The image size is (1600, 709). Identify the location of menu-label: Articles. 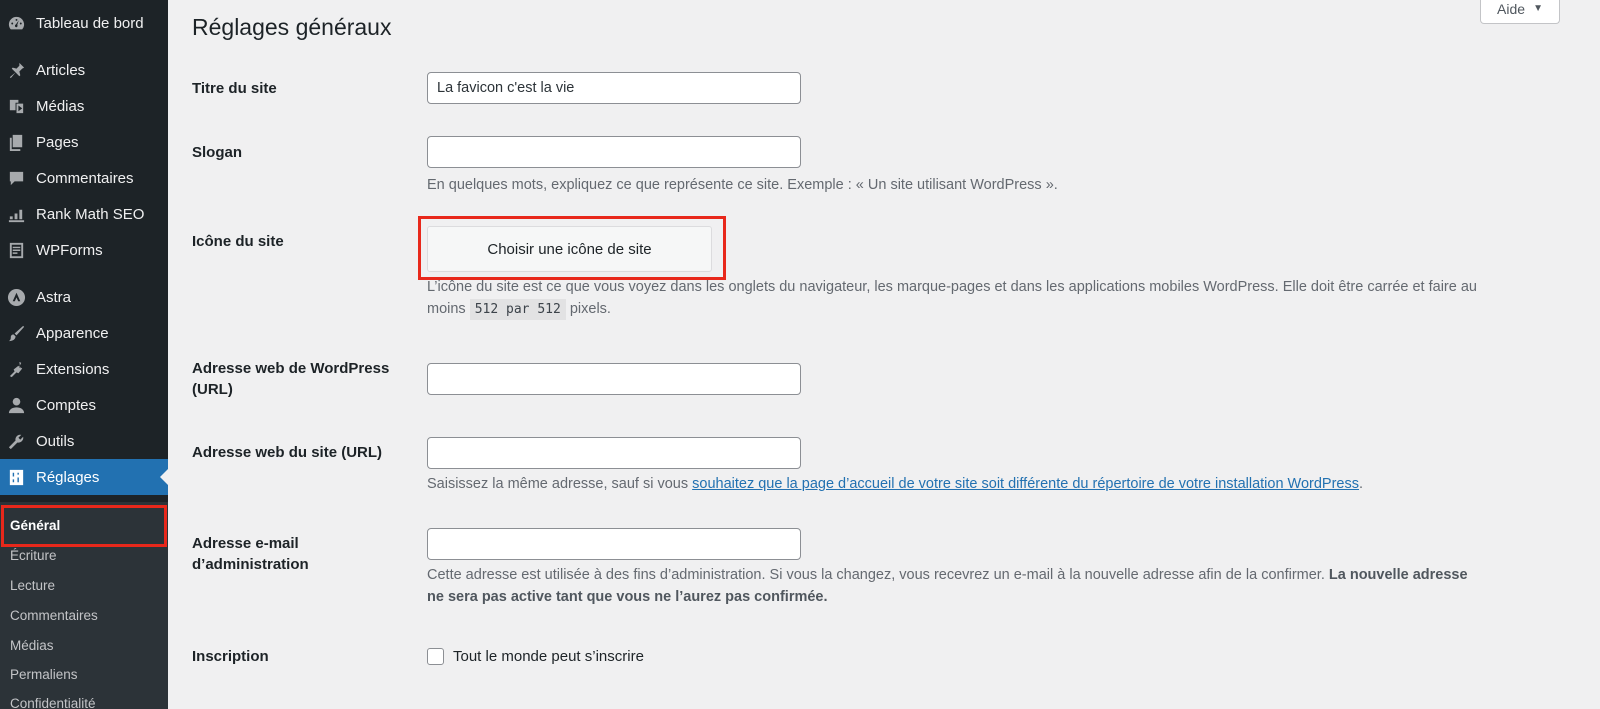
(61, 70).